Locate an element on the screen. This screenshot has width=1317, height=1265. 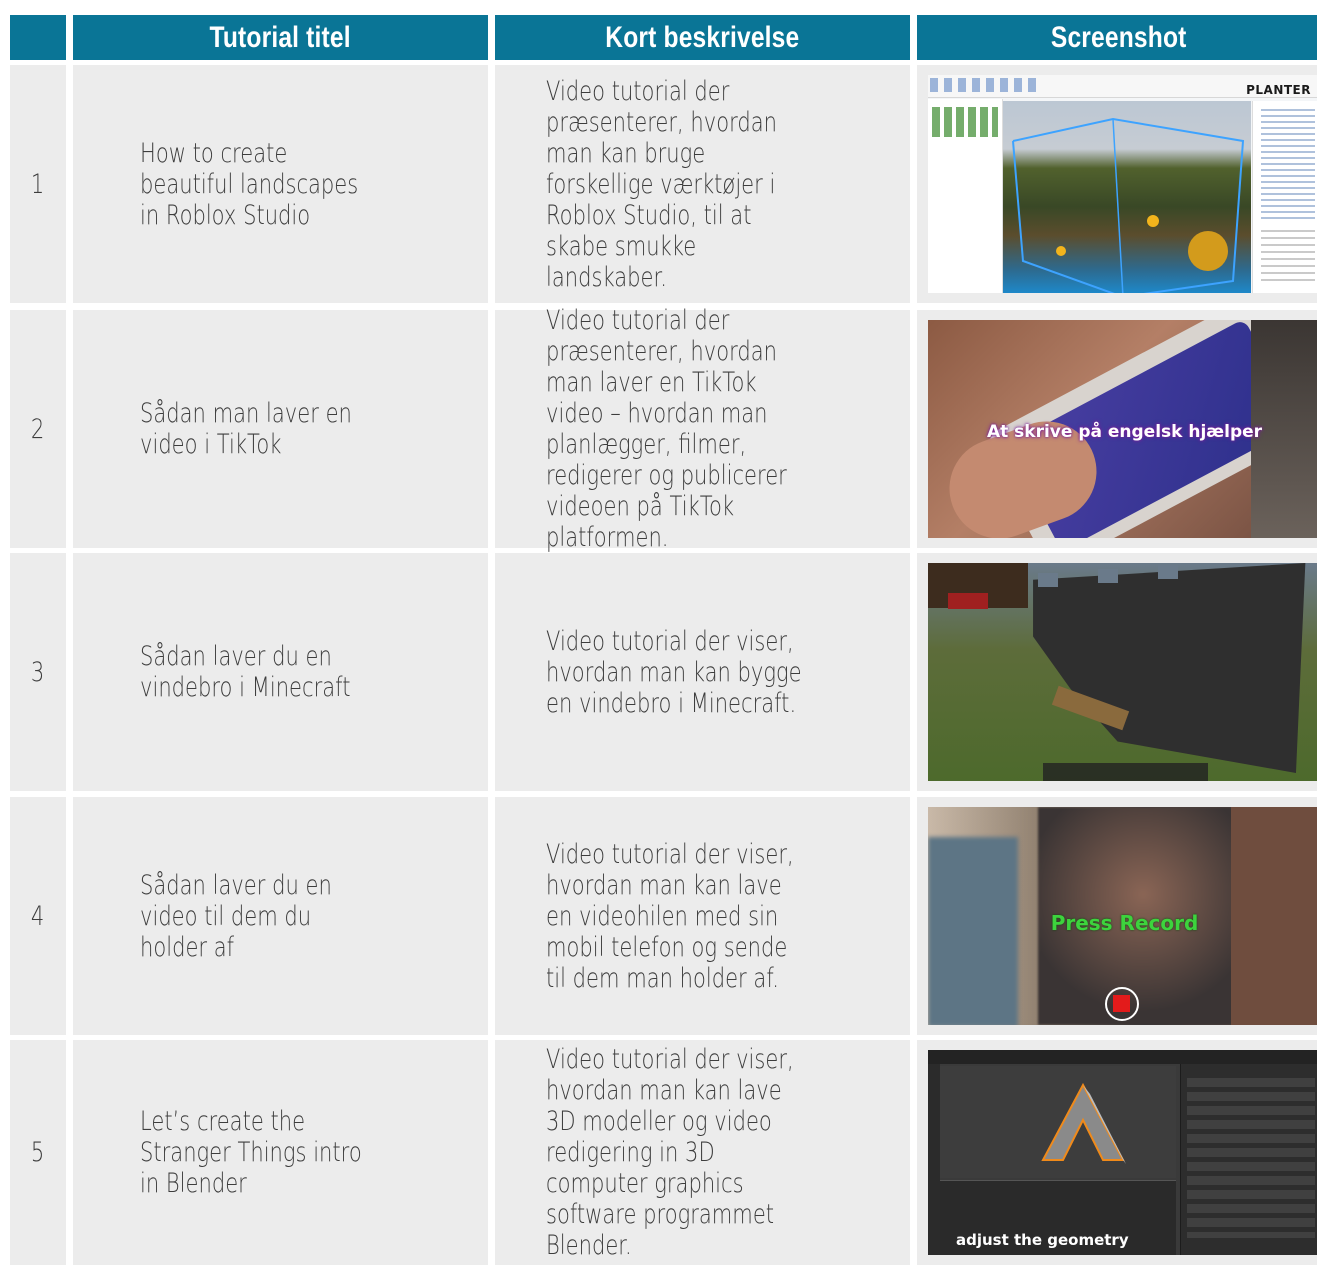
row-screenshot: At skrive på engelsk hjælper is located at coordinates (1117, 429).